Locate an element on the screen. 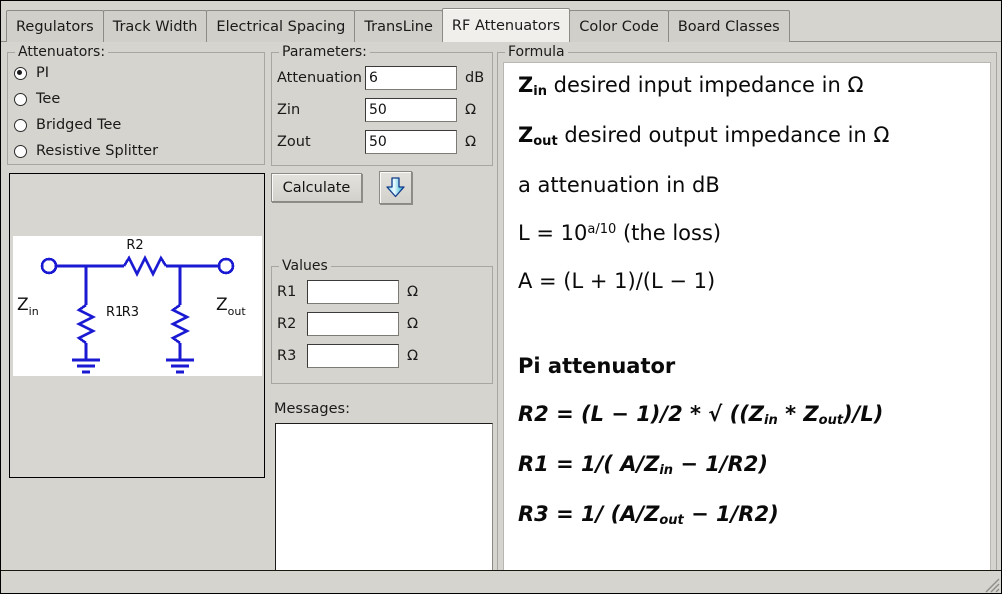 Image resolution: width=1002 pixels, height=594 pixels. parameter-input-zin is located at coordinates (411, 110).